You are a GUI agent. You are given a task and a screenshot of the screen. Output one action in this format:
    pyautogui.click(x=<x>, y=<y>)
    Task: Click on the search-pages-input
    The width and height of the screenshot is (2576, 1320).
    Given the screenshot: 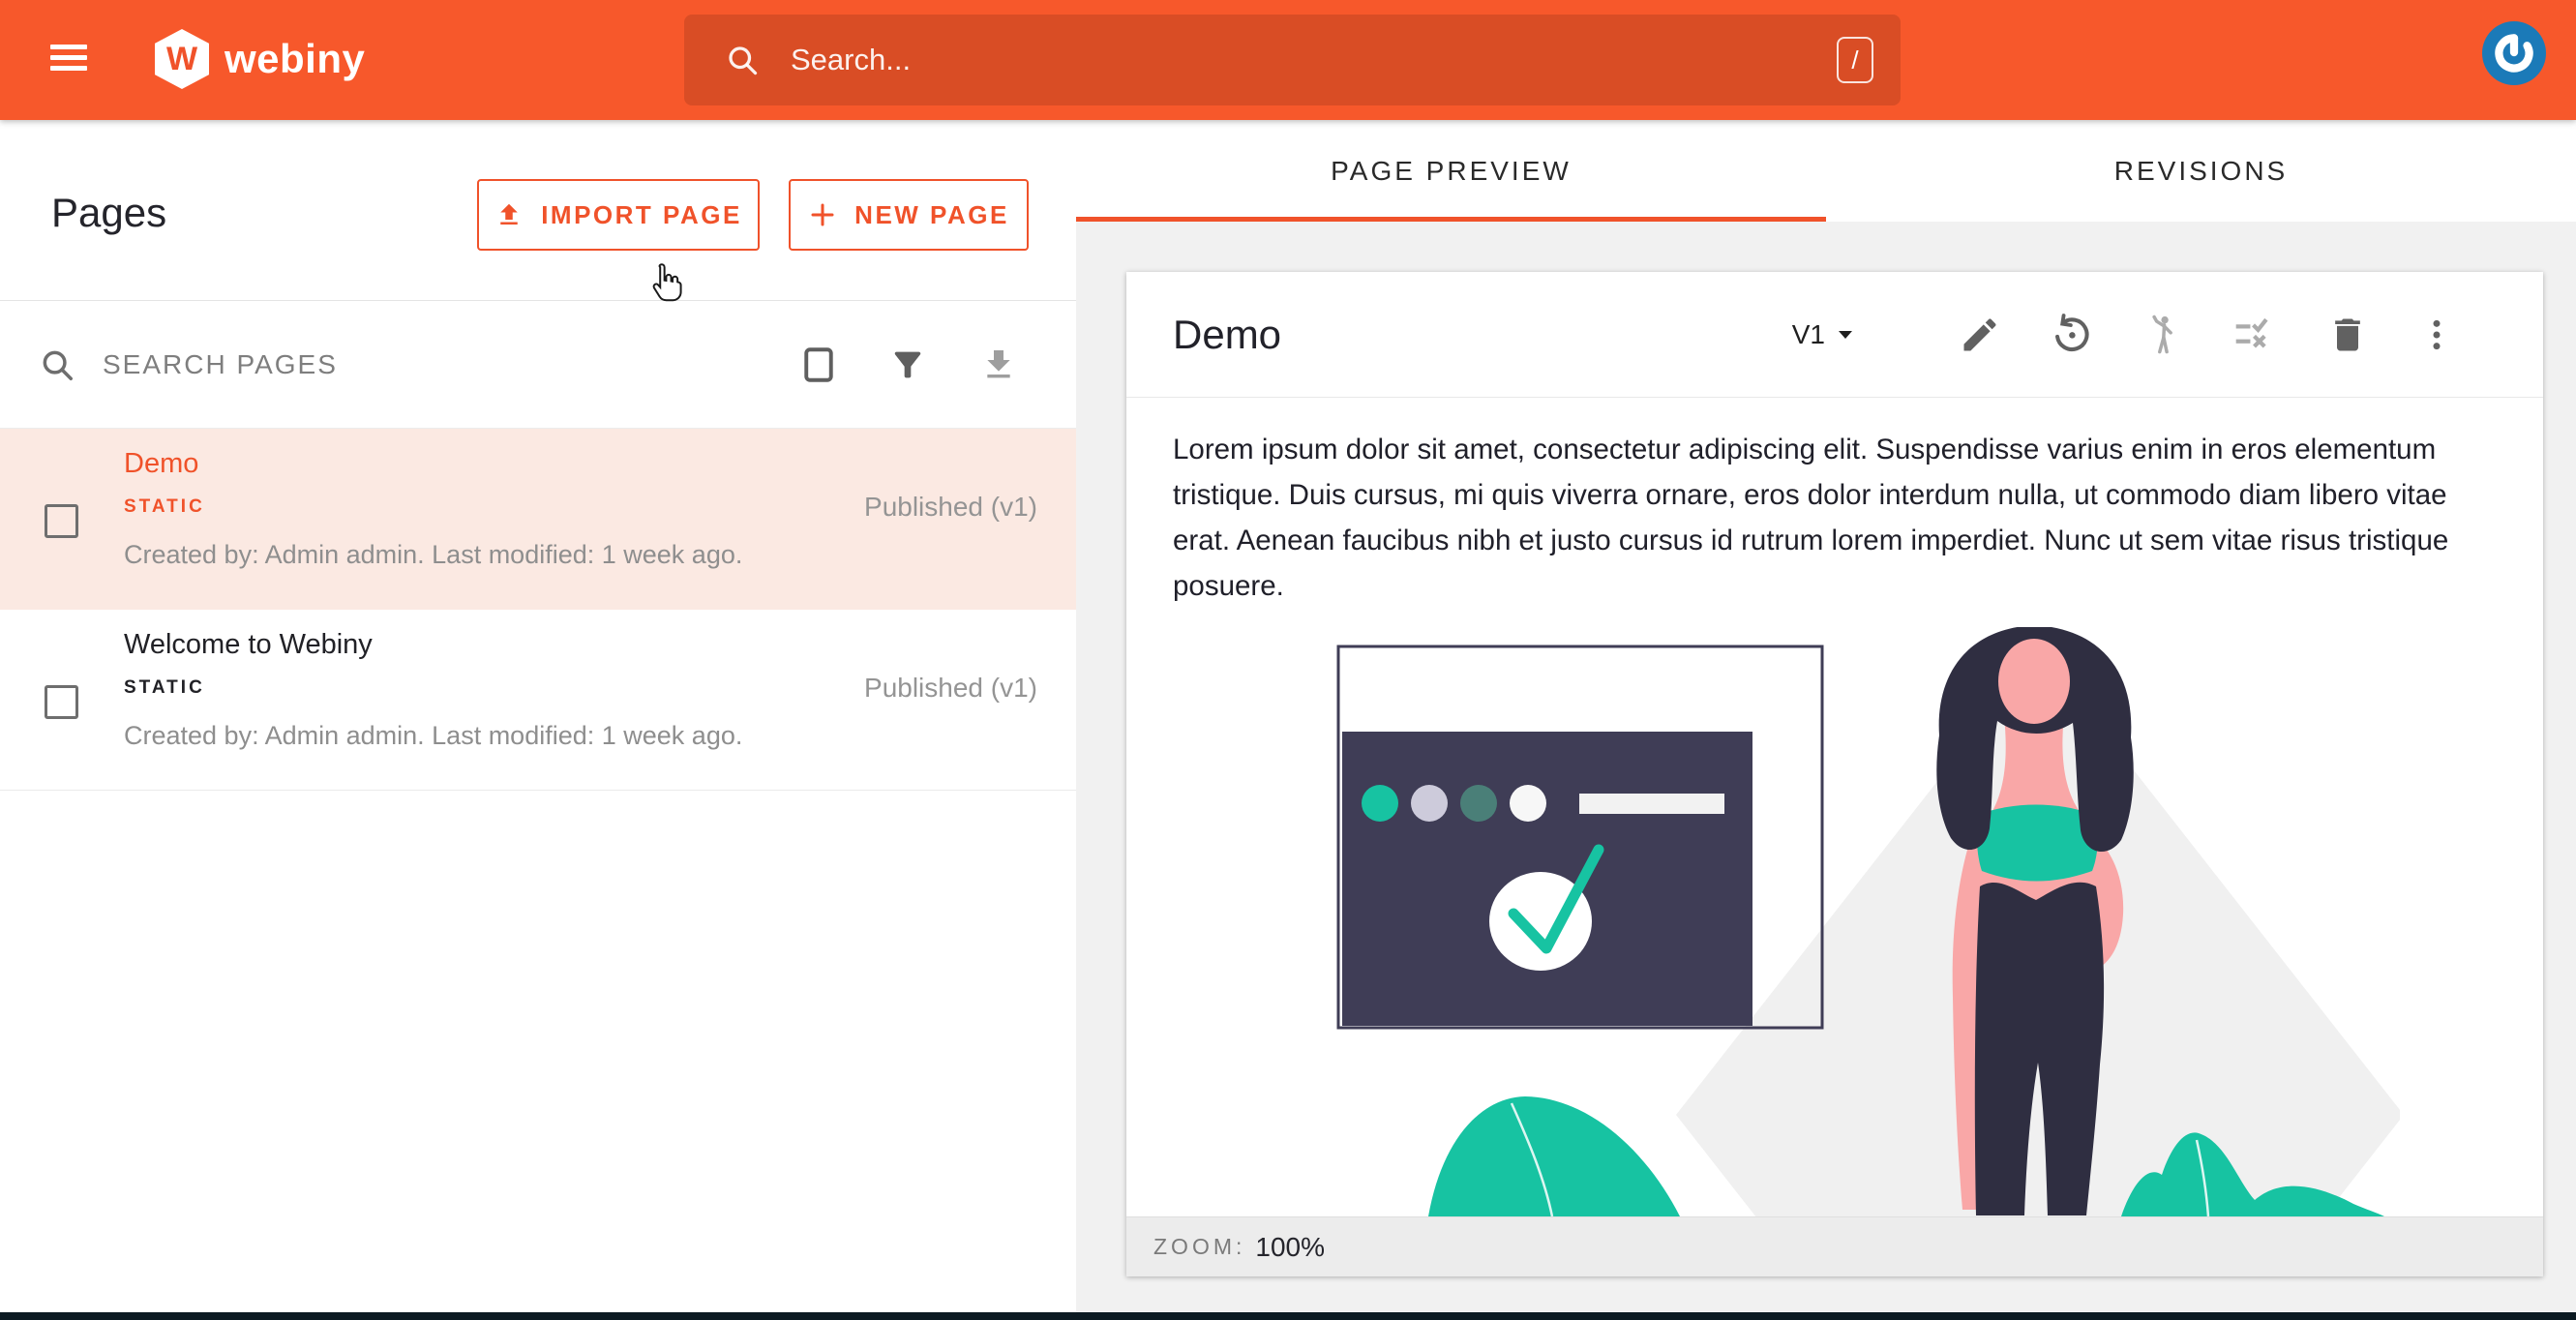 What is the action you would take?
    pyautogui.click(x=452, y=364)
    